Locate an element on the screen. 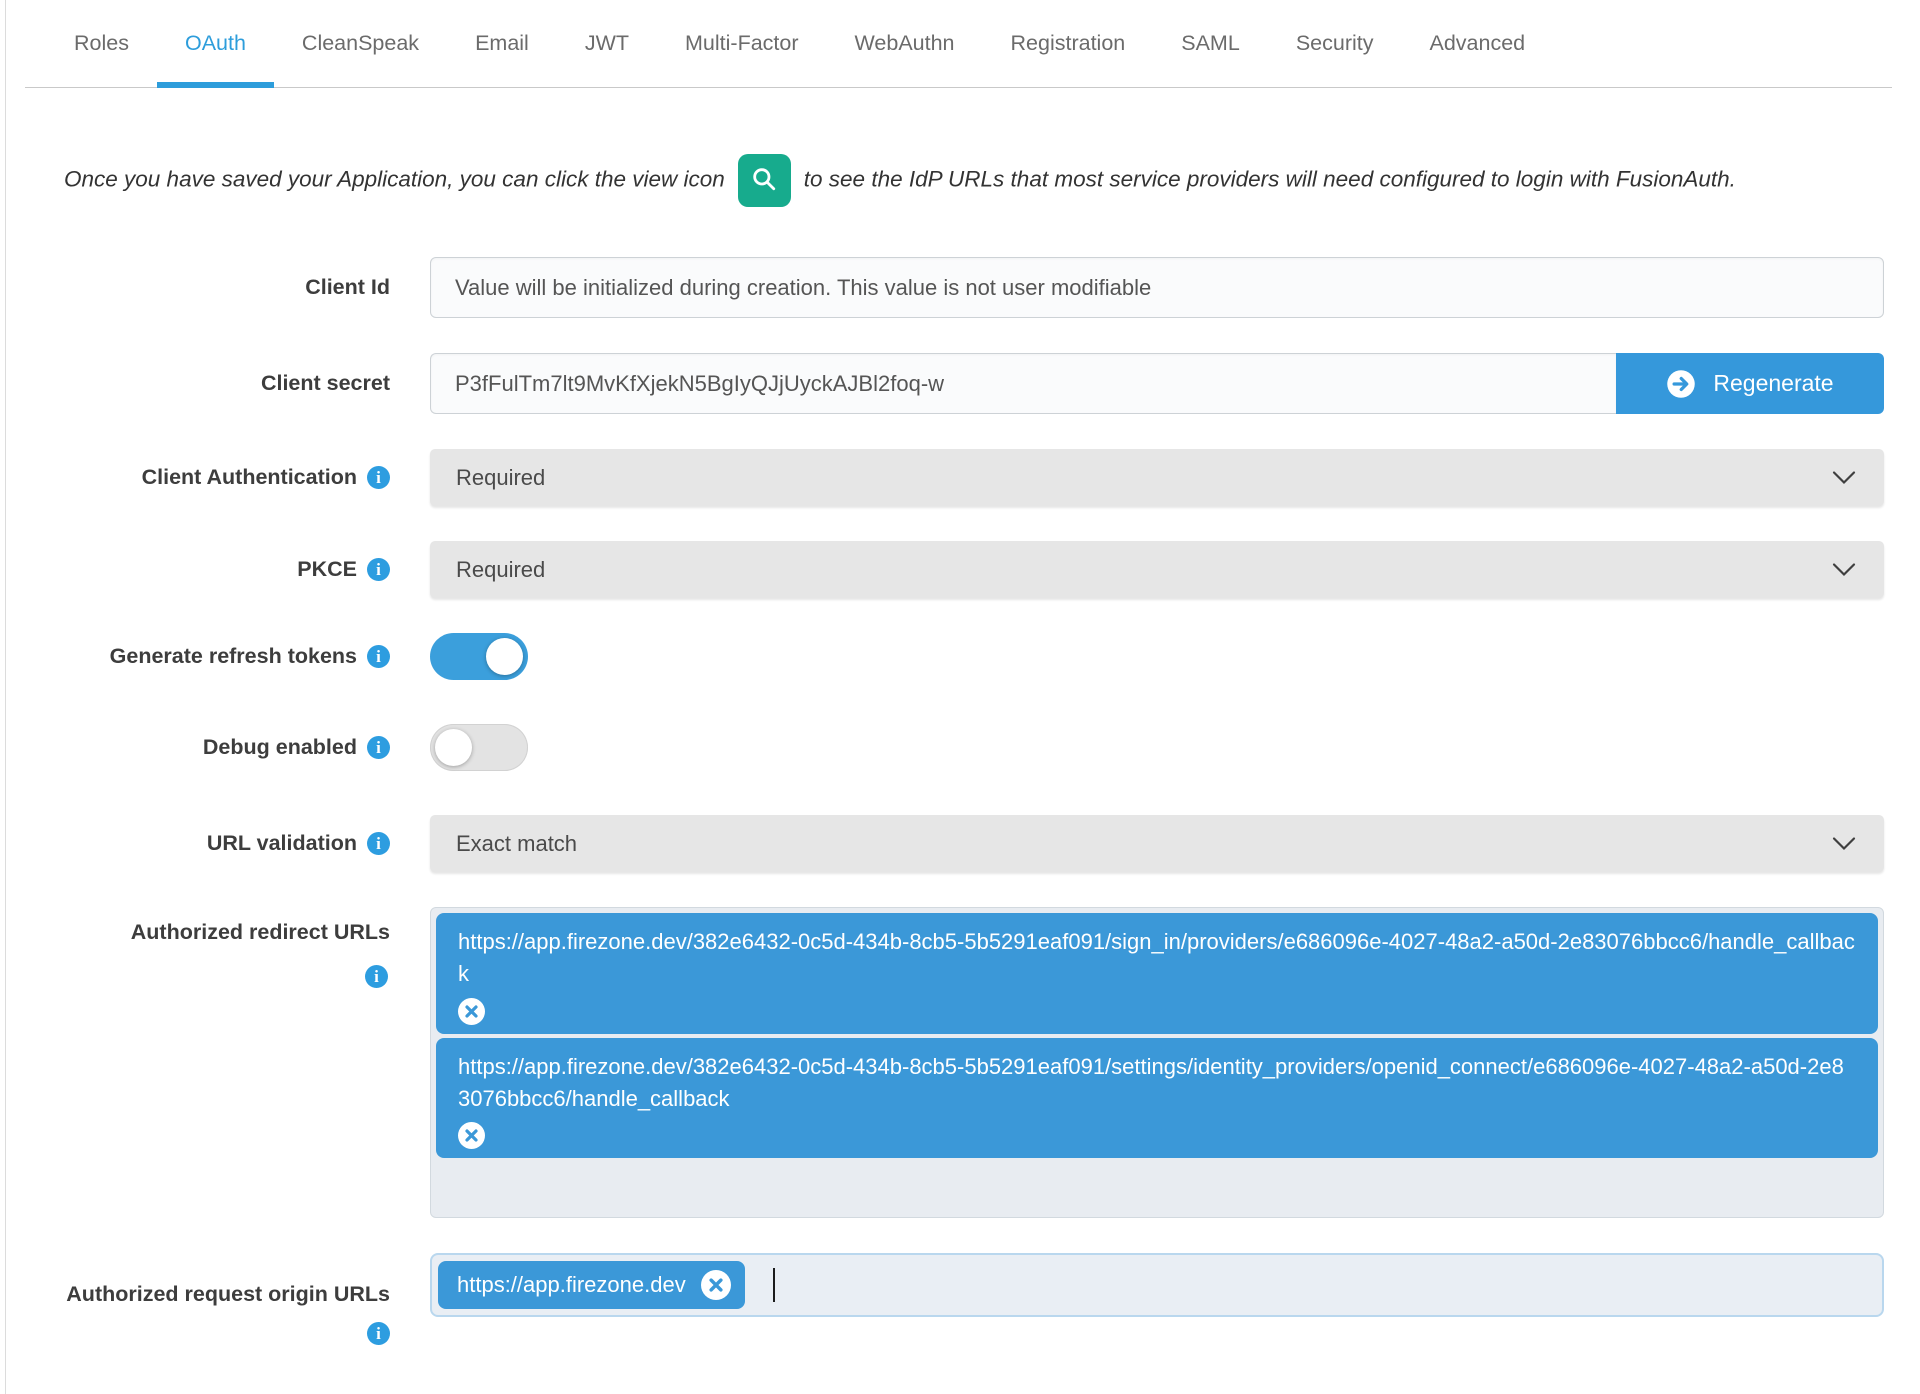 Image resolution: width=1920 pixels, height=1394 pixels. url-validation-select: Exact match is located at coordinates (1157, 843).